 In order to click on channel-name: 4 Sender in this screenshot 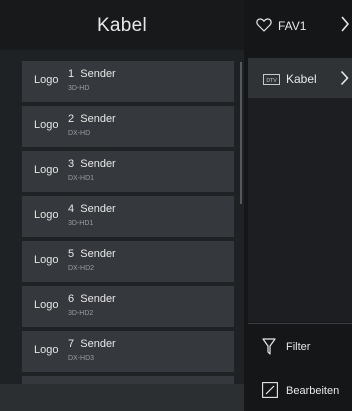, I will do `click(92, 209)`.